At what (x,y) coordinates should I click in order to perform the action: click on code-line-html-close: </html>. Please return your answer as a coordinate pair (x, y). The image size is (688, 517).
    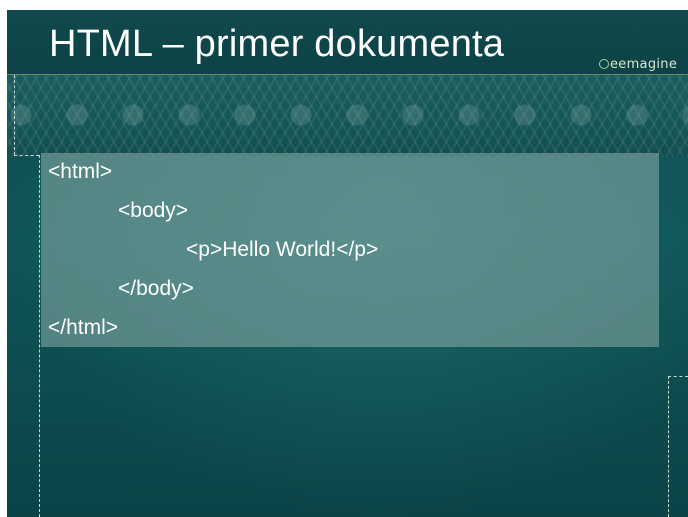
    Looking at the image, I should click on (83, 327).